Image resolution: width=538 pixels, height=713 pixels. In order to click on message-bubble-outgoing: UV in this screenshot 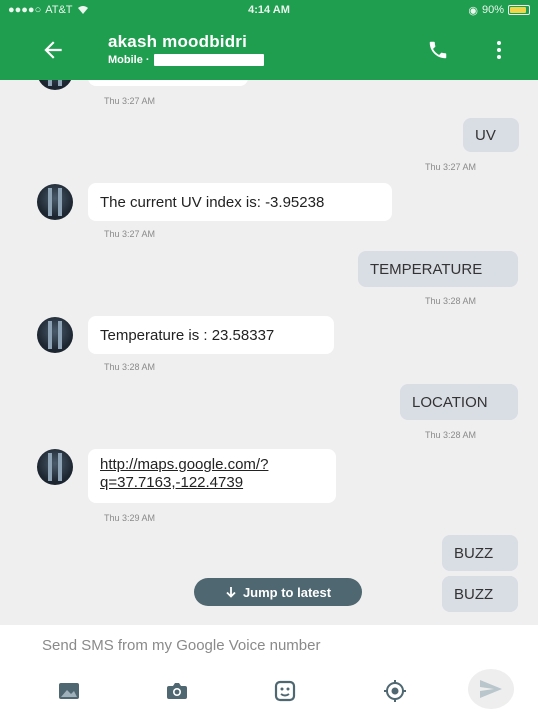, I will do `click(491, 135)`.